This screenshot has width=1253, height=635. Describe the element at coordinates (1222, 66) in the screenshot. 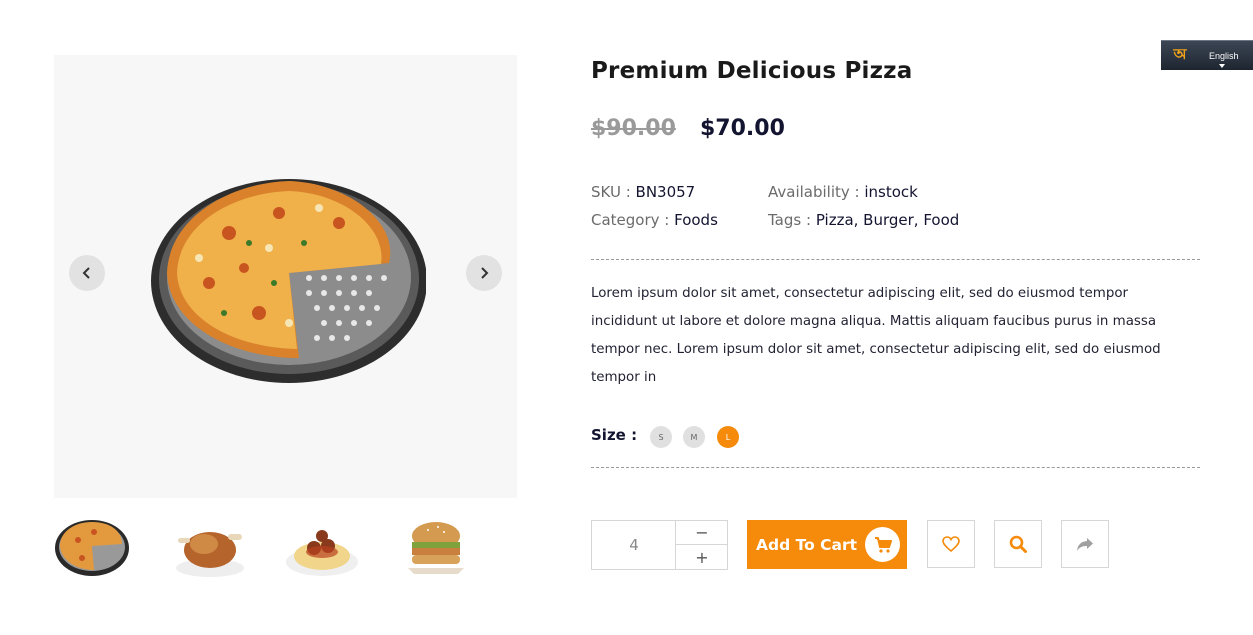

I see `caret-down-icon` at that location.